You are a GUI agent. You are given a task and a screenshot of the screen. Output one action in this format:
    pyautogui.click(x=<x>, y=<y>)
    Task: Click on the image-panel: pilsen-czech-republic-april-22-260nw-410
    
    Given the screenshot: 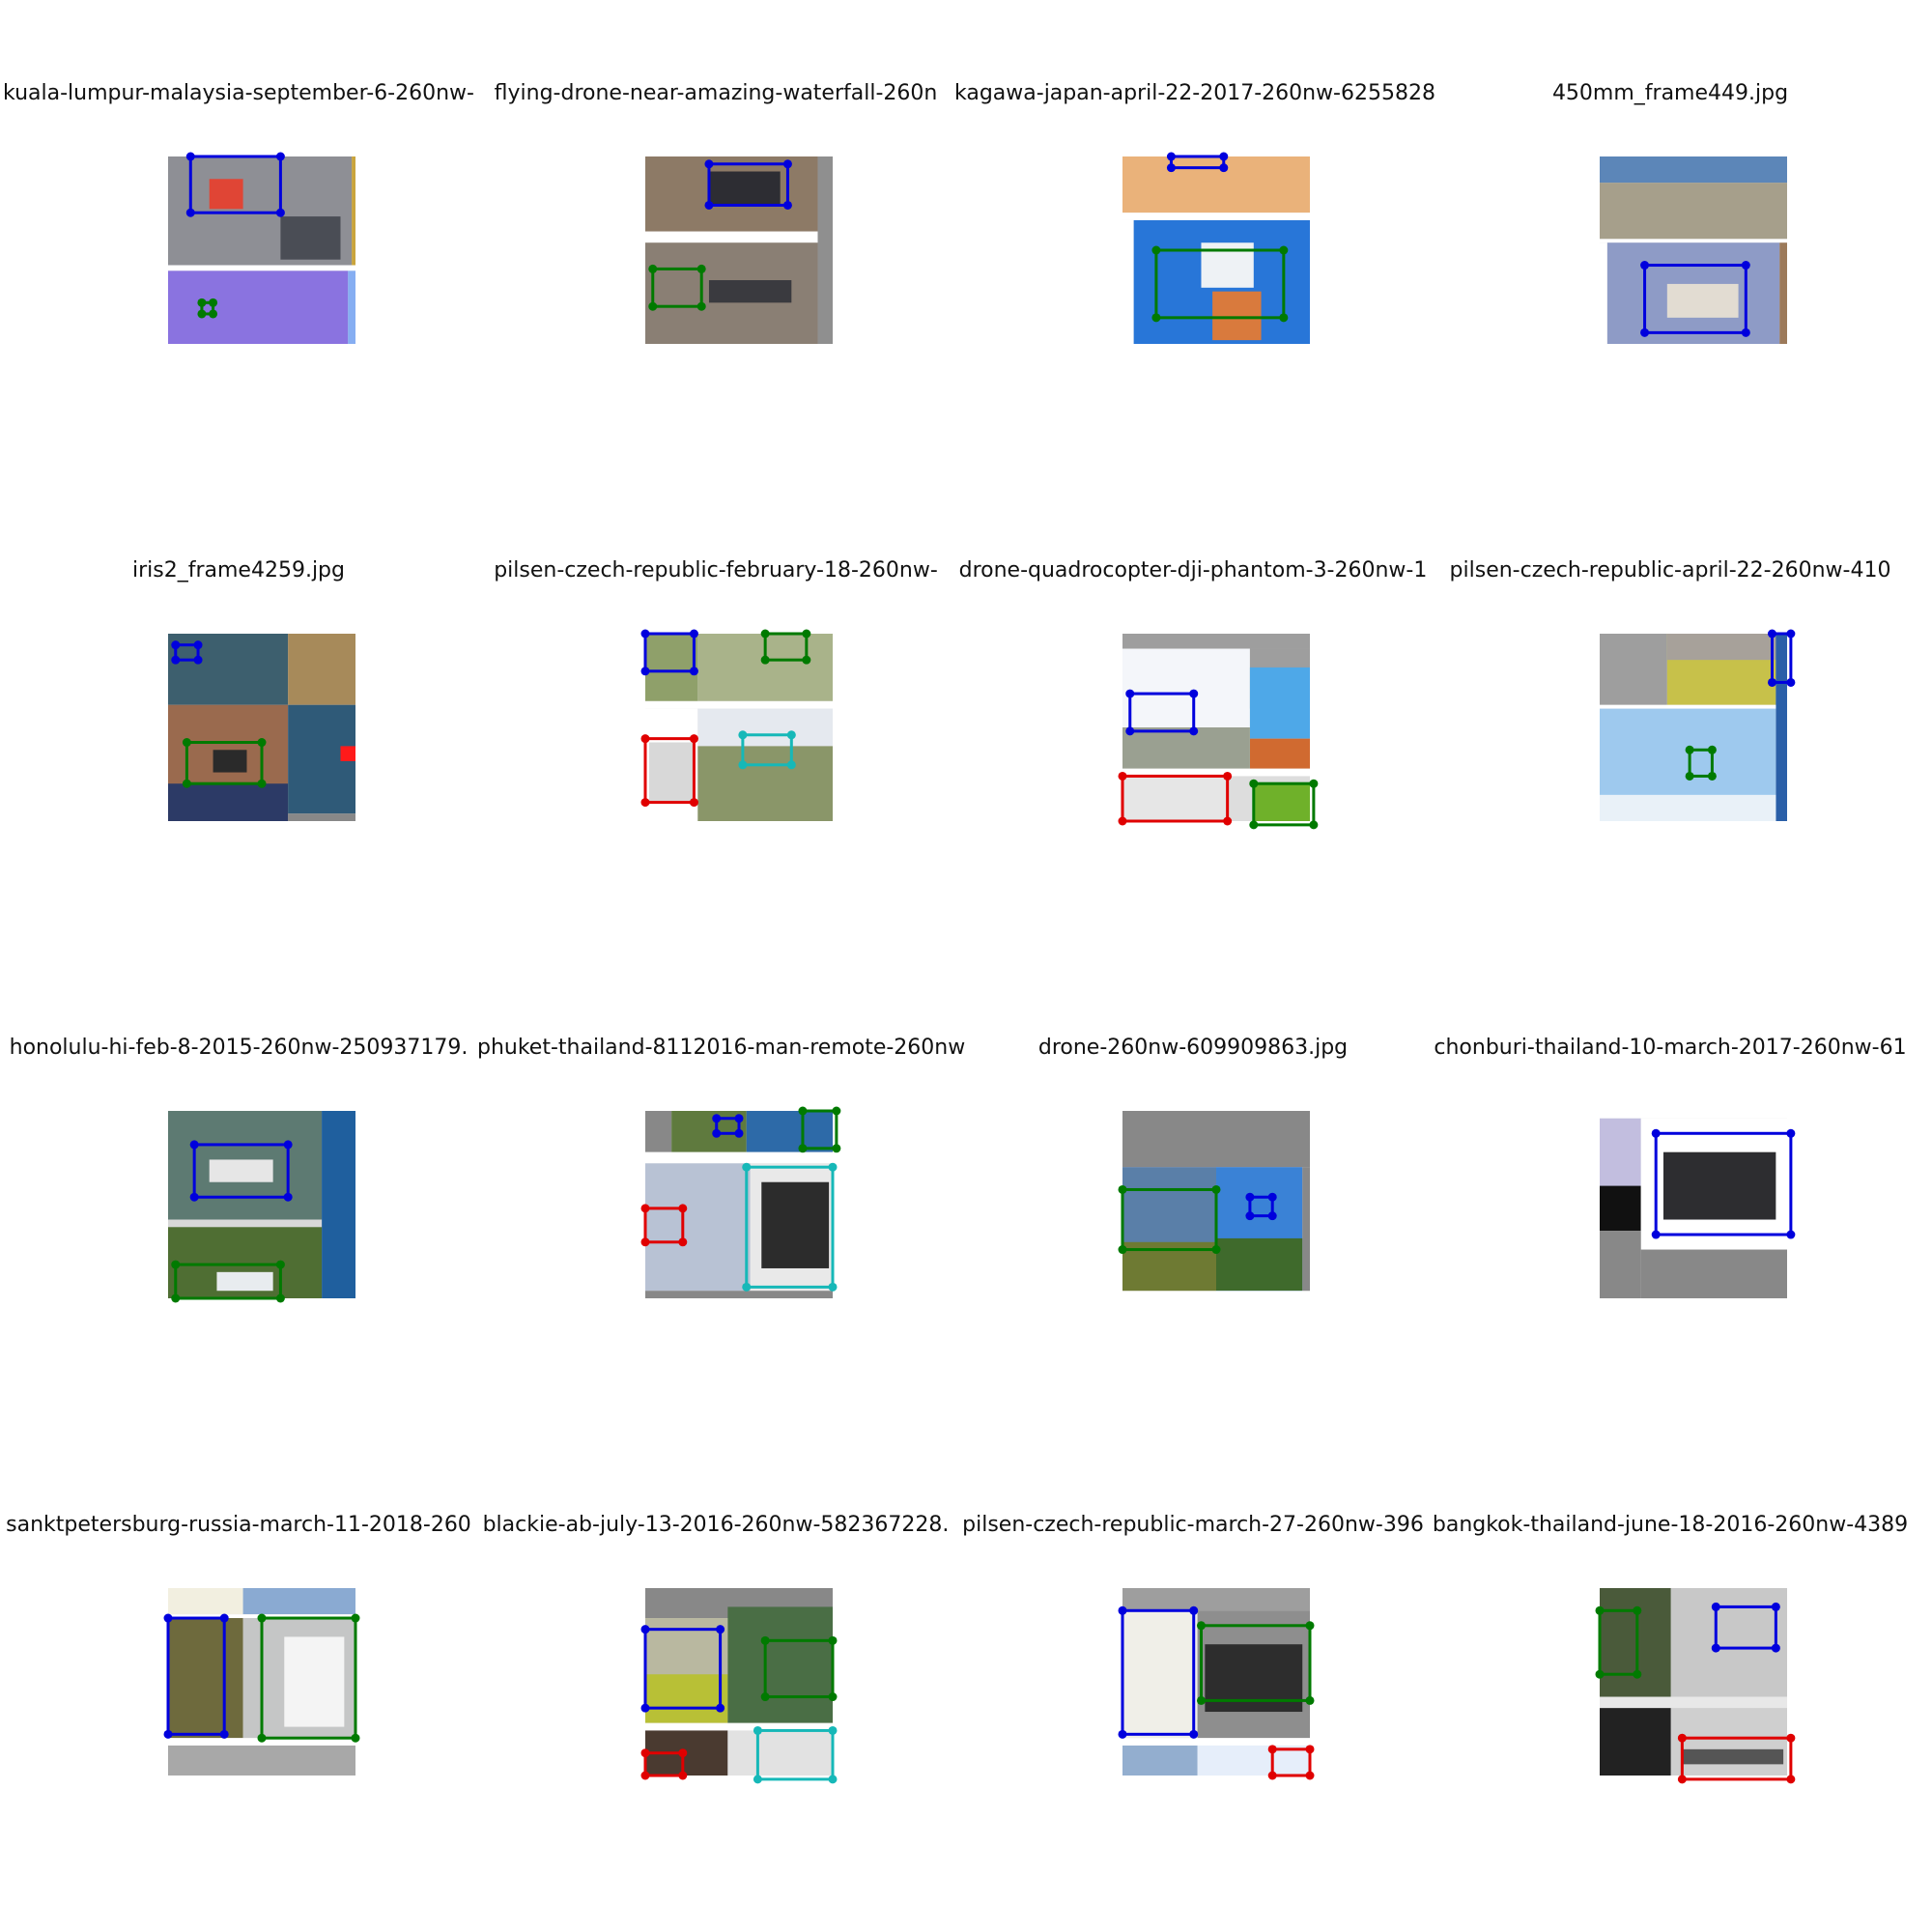 What is the action you would take?
    pyautogui.click(x=1670, y=715)
    